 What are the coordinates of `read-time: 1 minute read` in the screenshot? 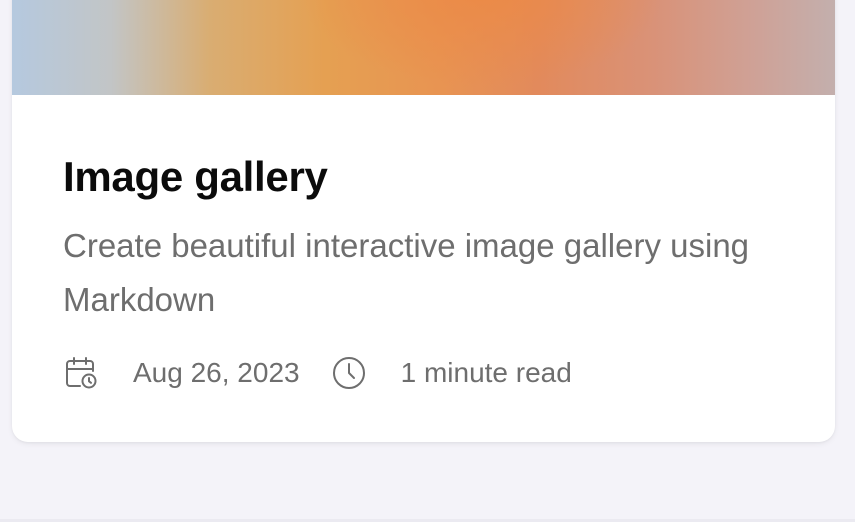 It's located at (486, 372).